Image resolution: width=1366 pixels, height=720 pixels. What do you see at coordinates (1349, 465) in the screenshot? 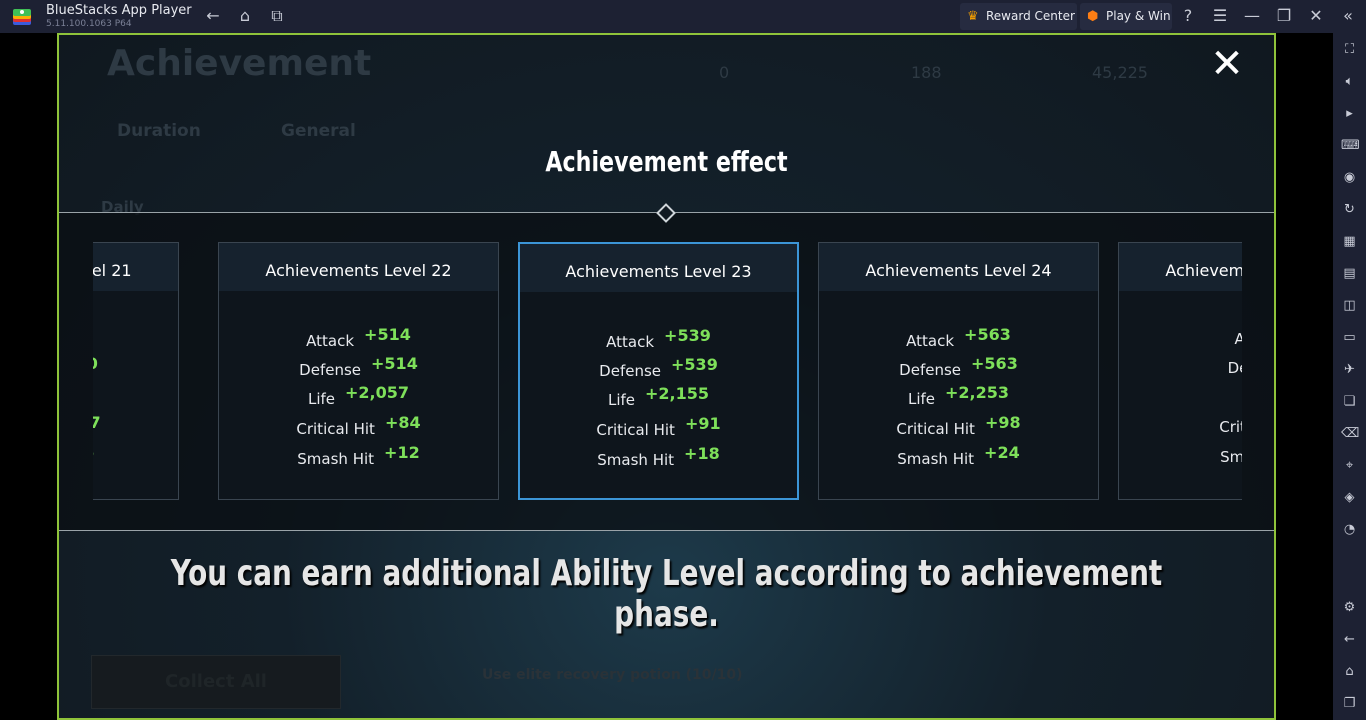
I see `location-icon: ⌖` at bounding box center [1349, 465].